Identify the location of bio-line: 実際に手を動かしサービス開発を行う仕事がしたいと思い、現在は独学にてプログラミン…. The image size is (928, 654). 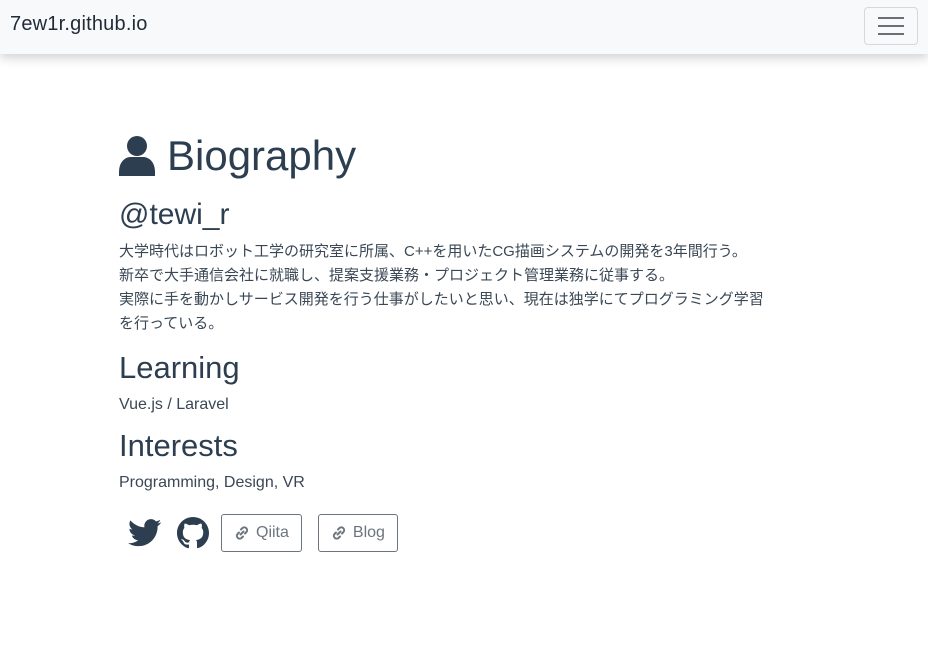
(441, 299).